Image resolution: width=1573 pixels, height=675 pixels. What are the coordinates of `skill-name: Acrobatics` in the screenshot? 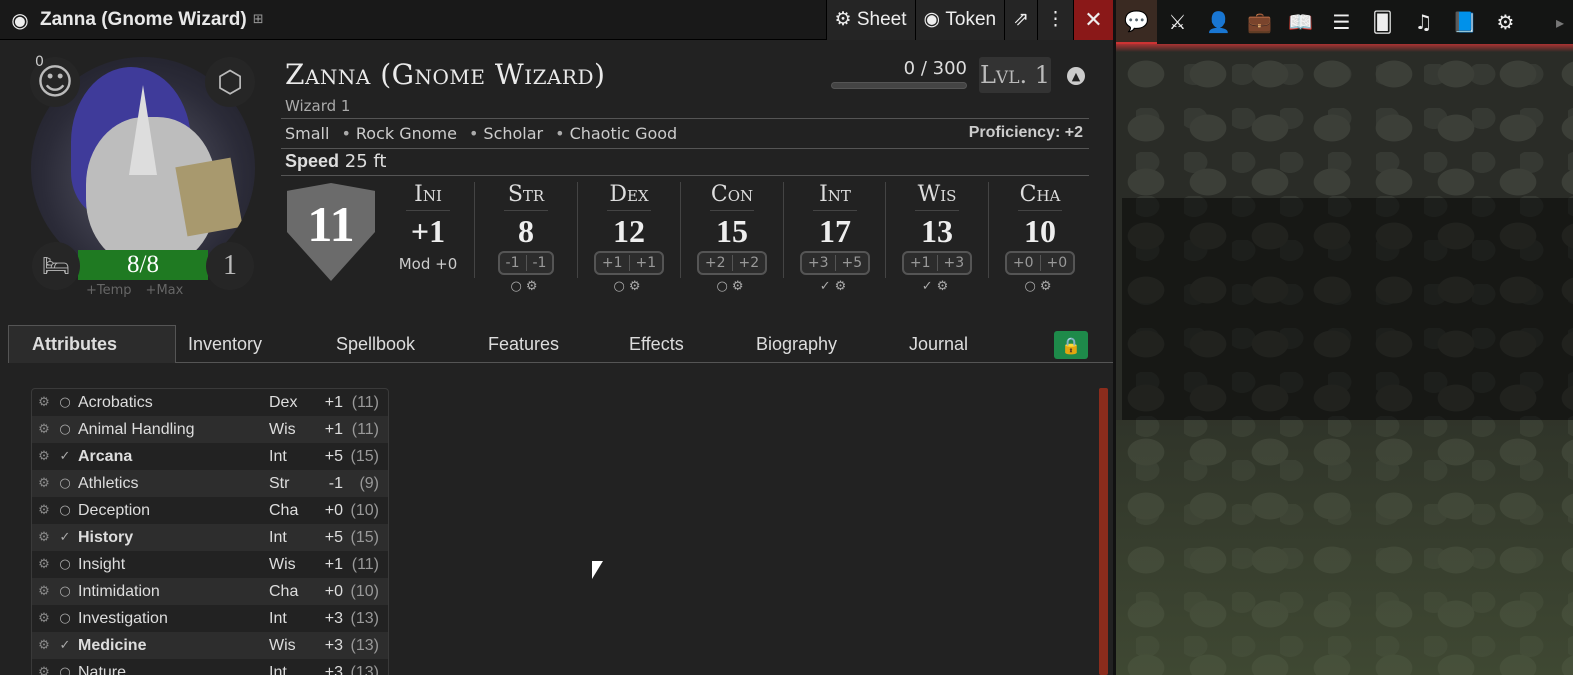 It's located at (171, 403).